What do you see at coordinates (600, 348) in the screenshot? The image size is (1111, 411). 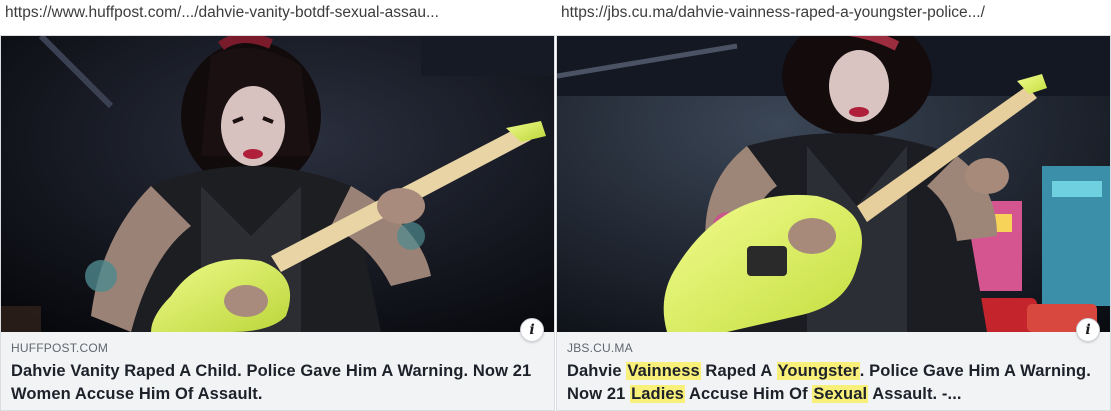 I see `link-domain: JBS.CU.MA` at bounding box center [600, 348].